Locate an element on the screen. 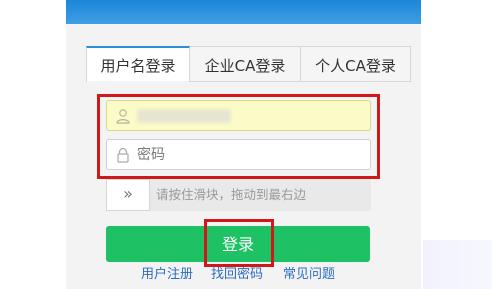 The width and height of the screenshot is (492, 289). tab-username-login: 用户名登录 is located at coordinates (138, 64).